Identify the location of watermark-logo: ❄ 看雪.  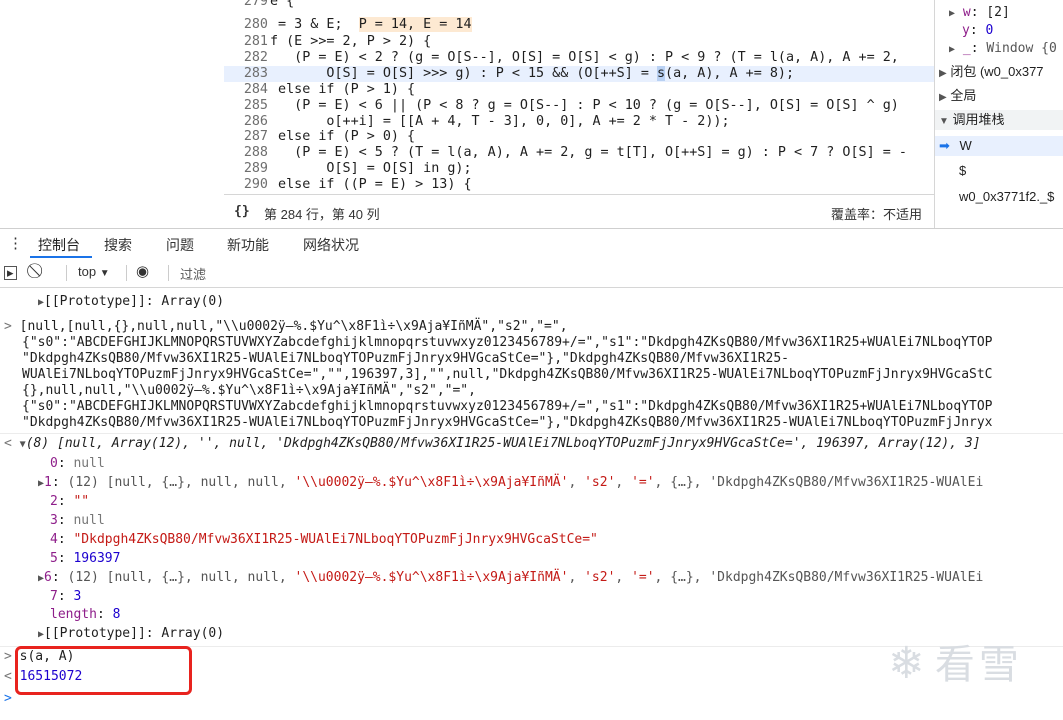
(955, 663).